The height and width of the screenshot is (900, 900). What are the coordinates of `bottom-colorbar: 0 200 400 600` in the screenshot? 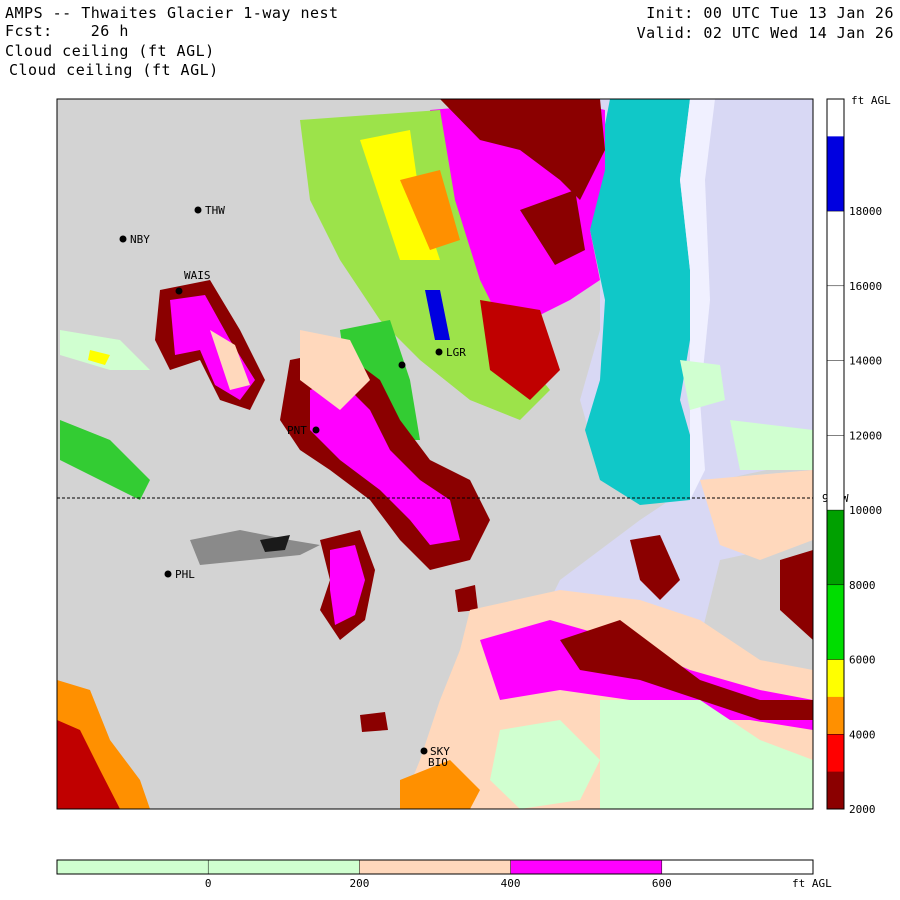 It's located at (435, 874).